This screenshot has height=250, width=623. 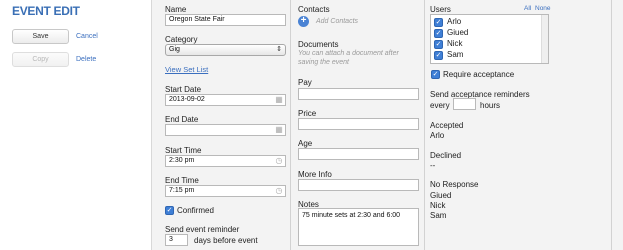 What do you see at coordinates (544, 39) in the screenshot?
I see `users-scrollbar` at bounding box center [544, 39].